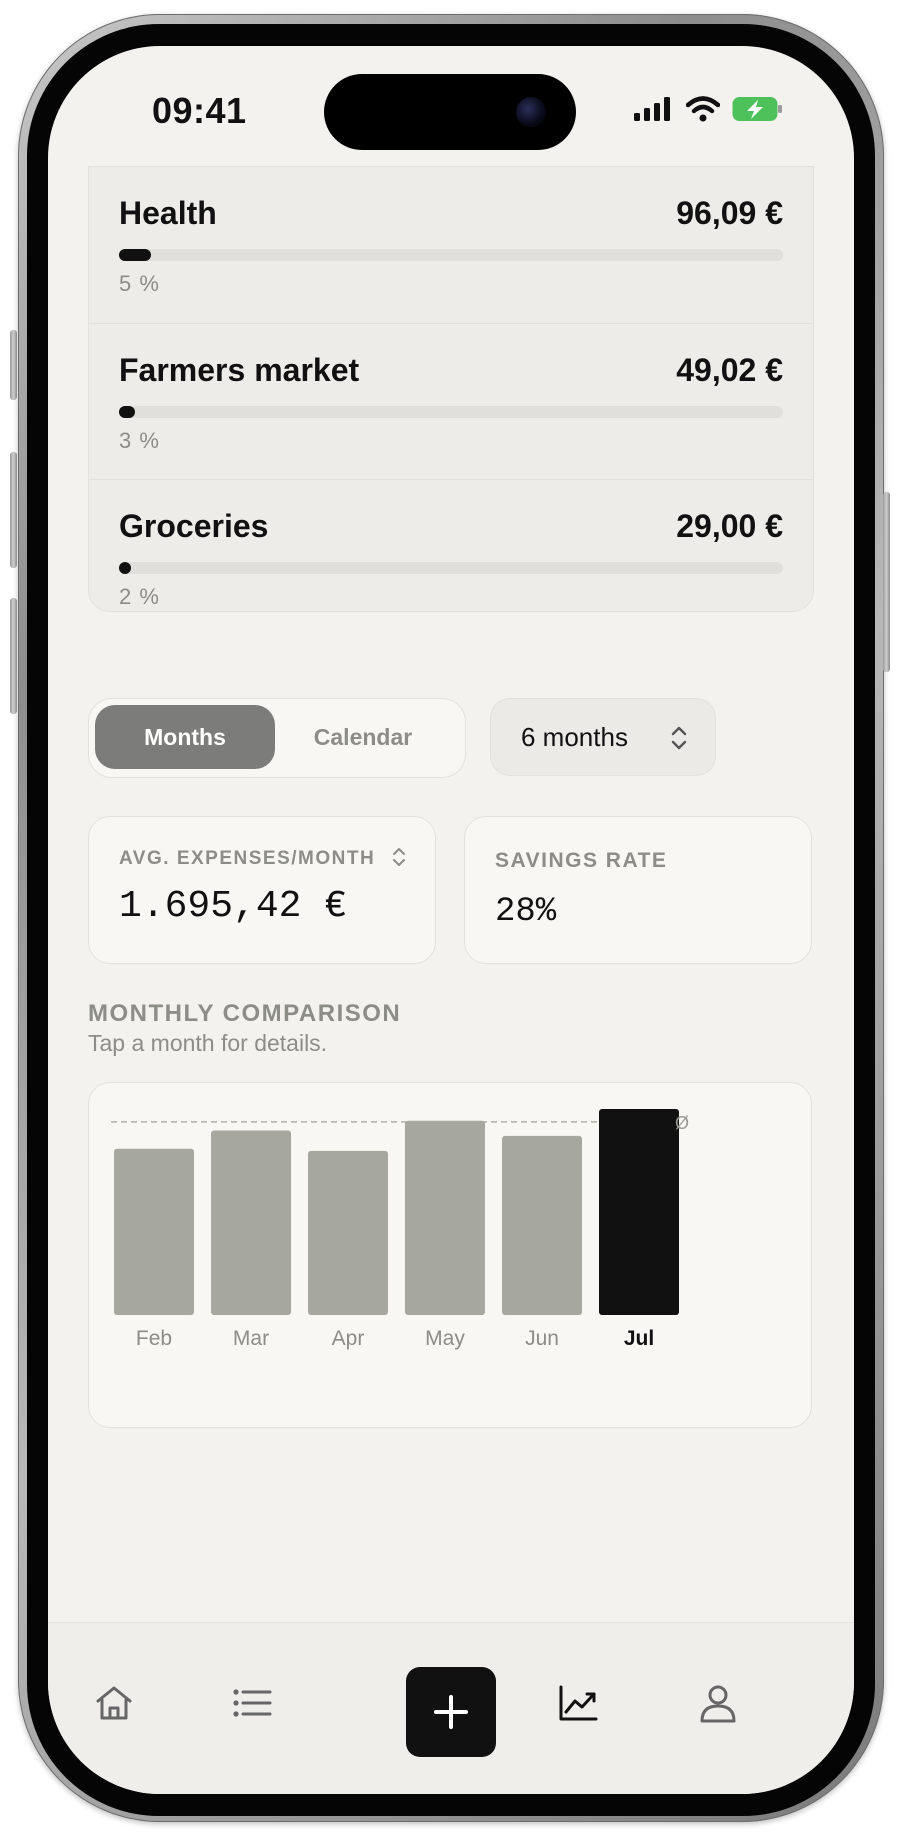  I want to click on category-percent: 2 %, so click(139, 596).